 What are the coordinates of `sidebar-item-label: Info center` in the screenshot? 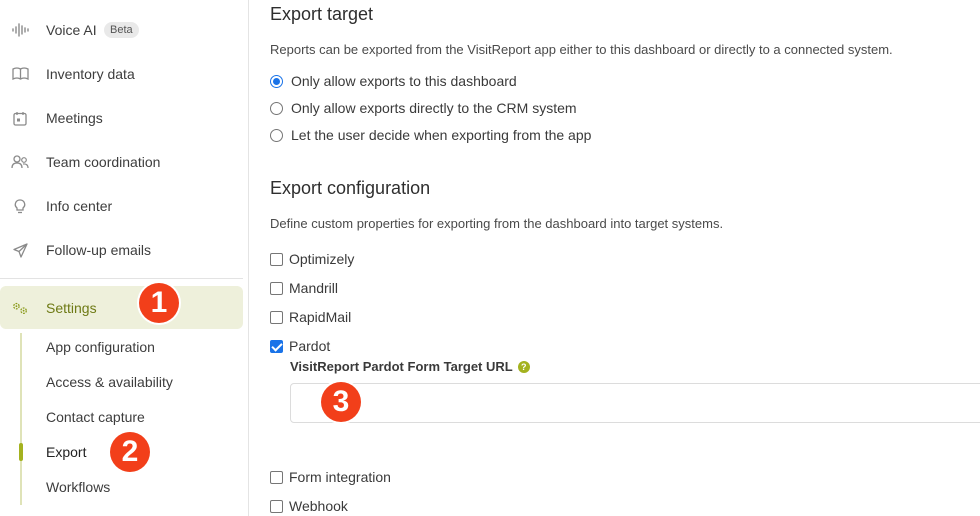 It's located at (79, 206).